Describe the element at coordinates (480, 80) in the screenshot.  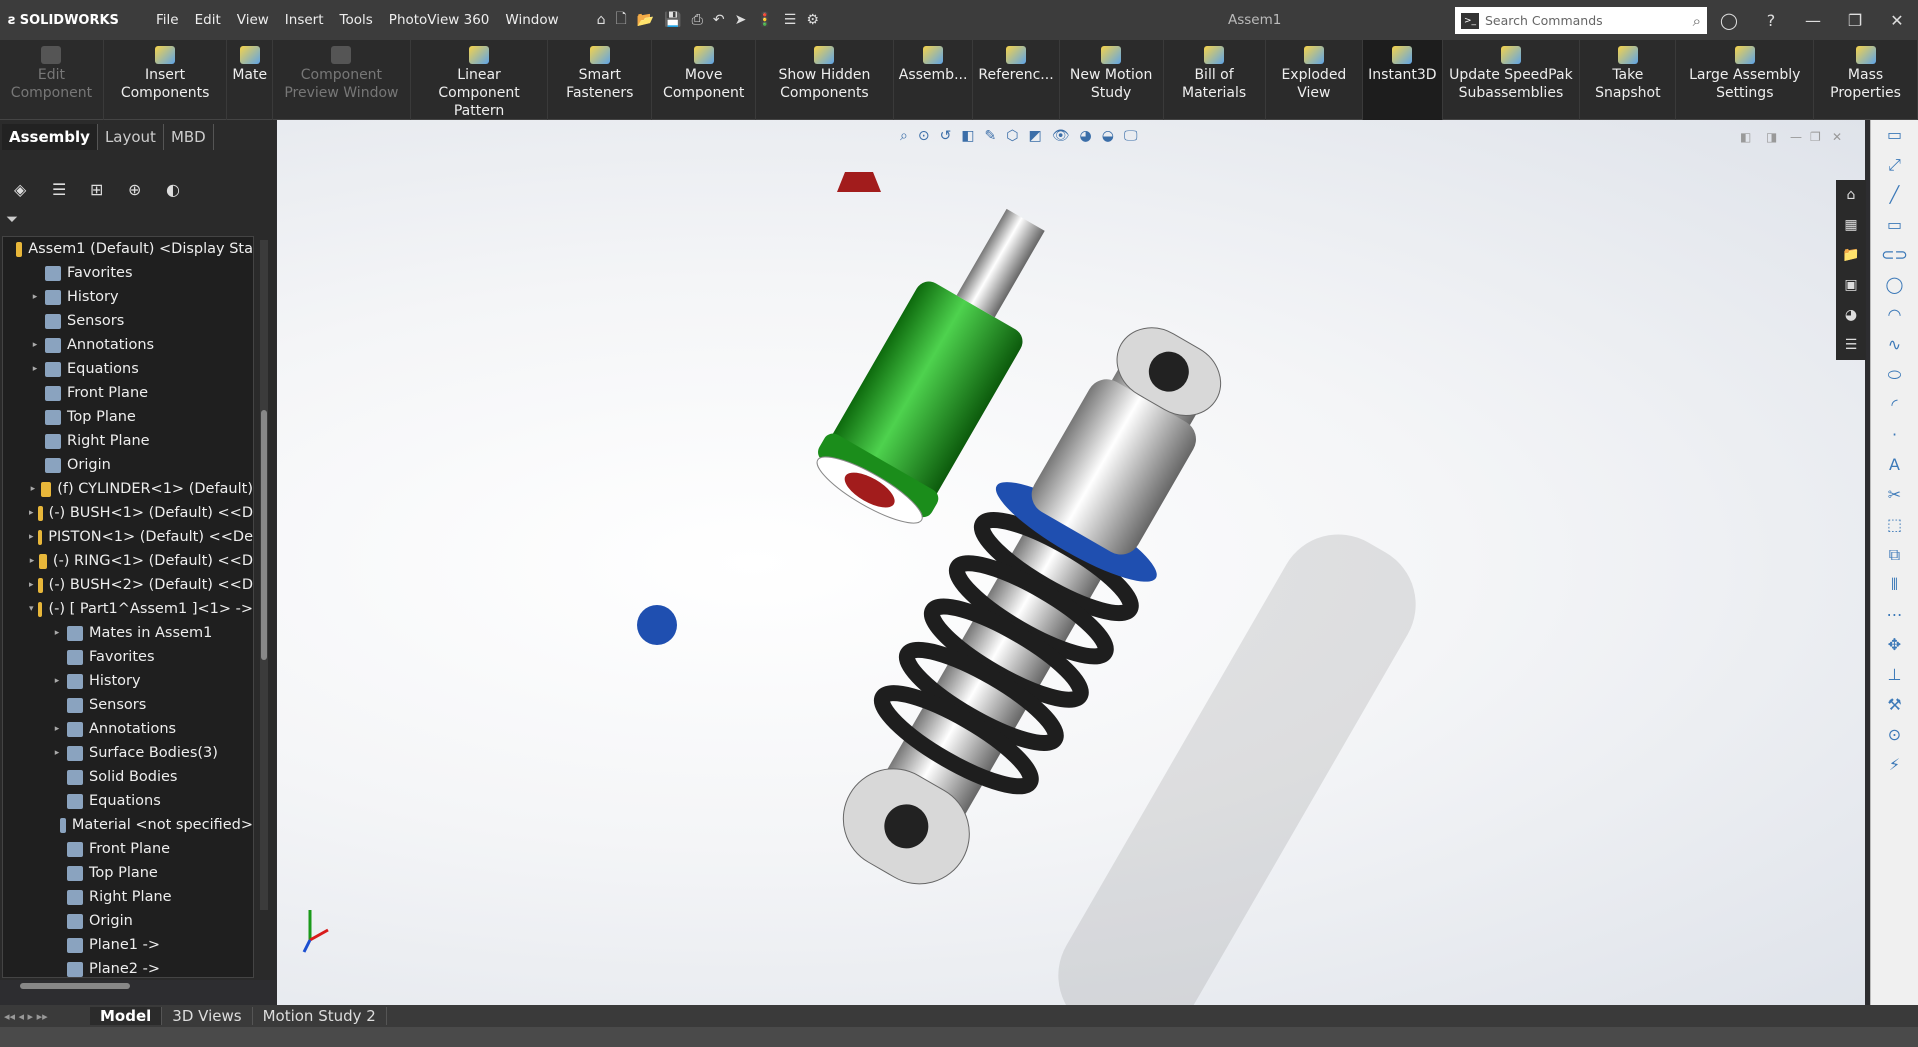
I see `linear-component-pattern-button: Linear Component Pattern` at that location.